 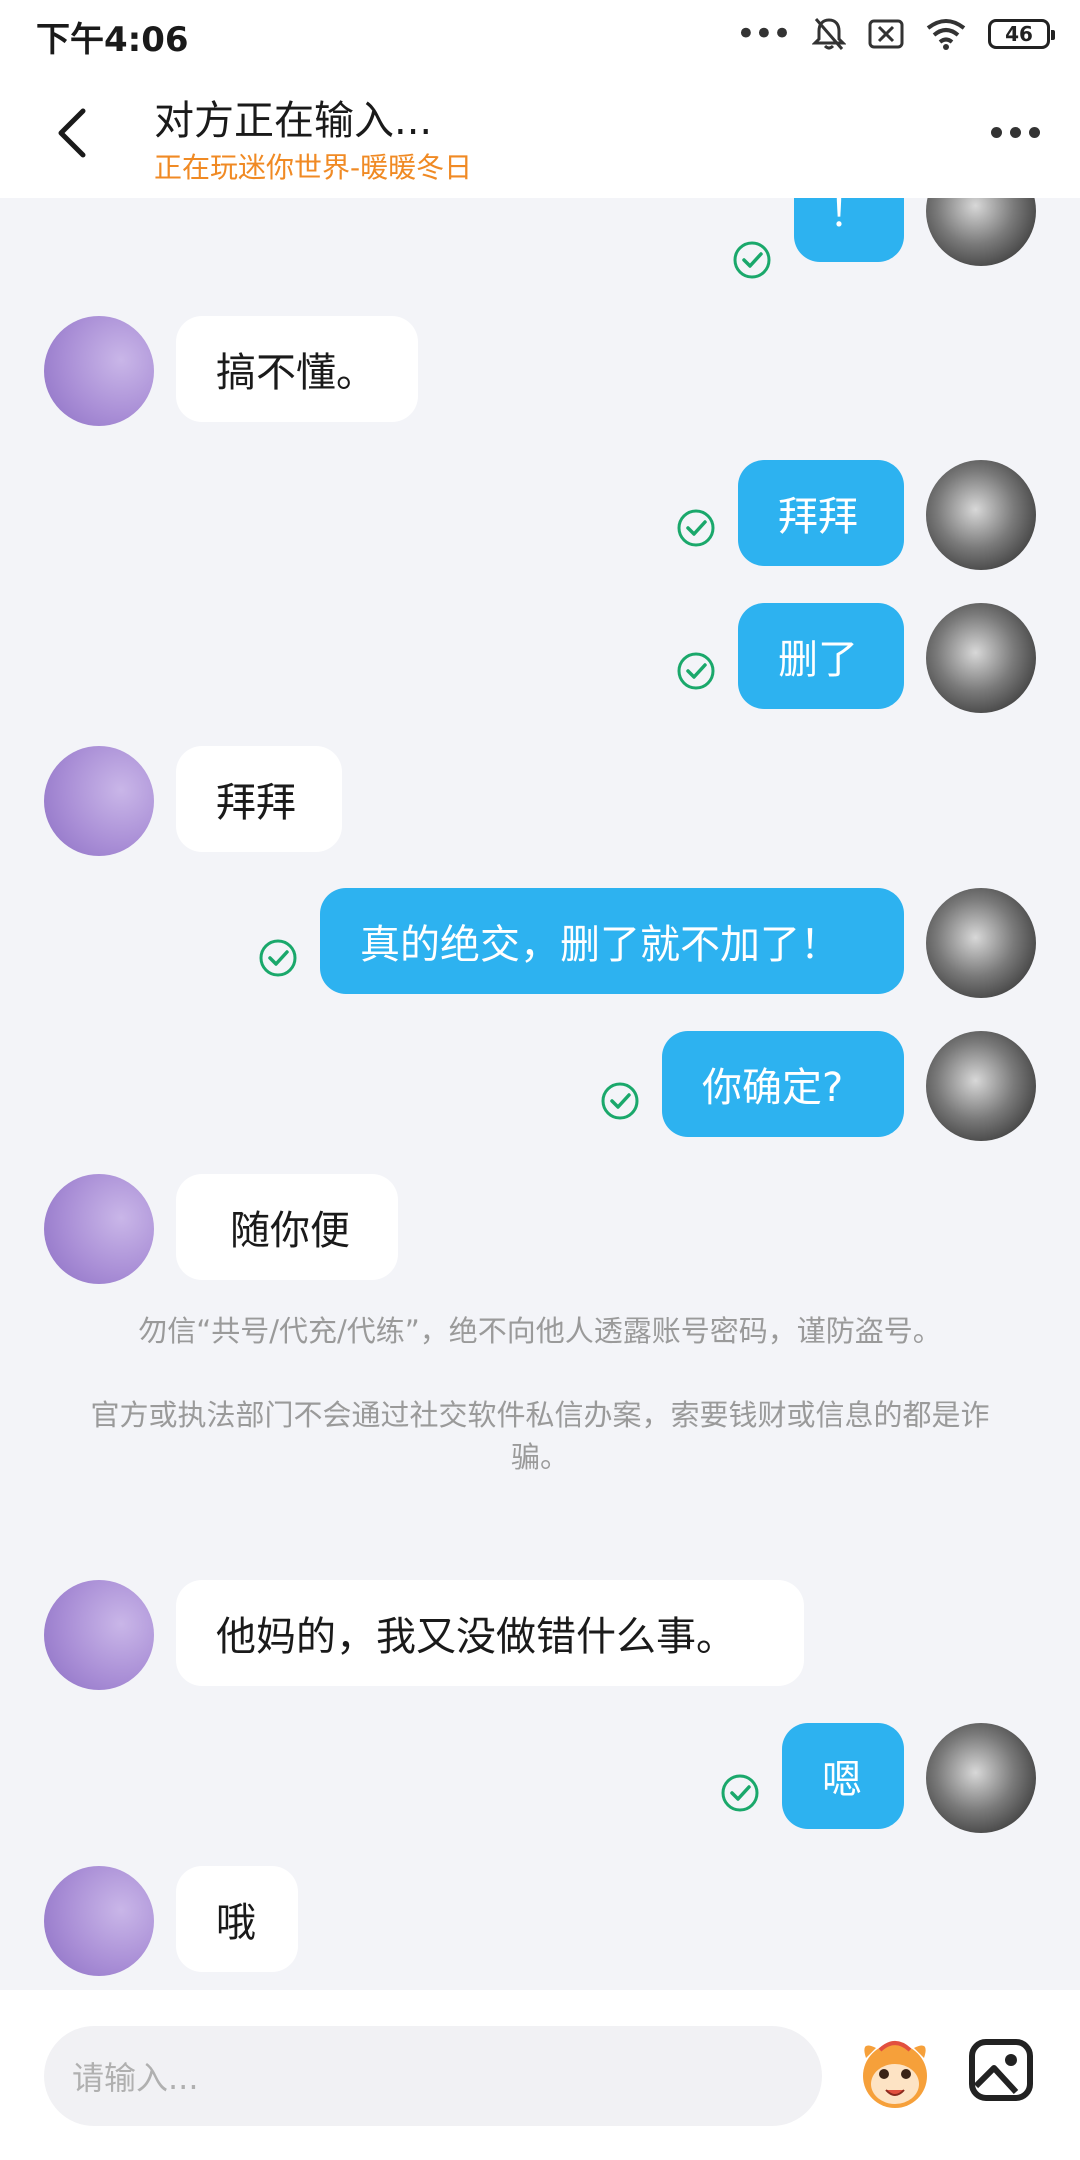 I want to click on message-bubble-self: 嗯, so click(x=843, y=1776).